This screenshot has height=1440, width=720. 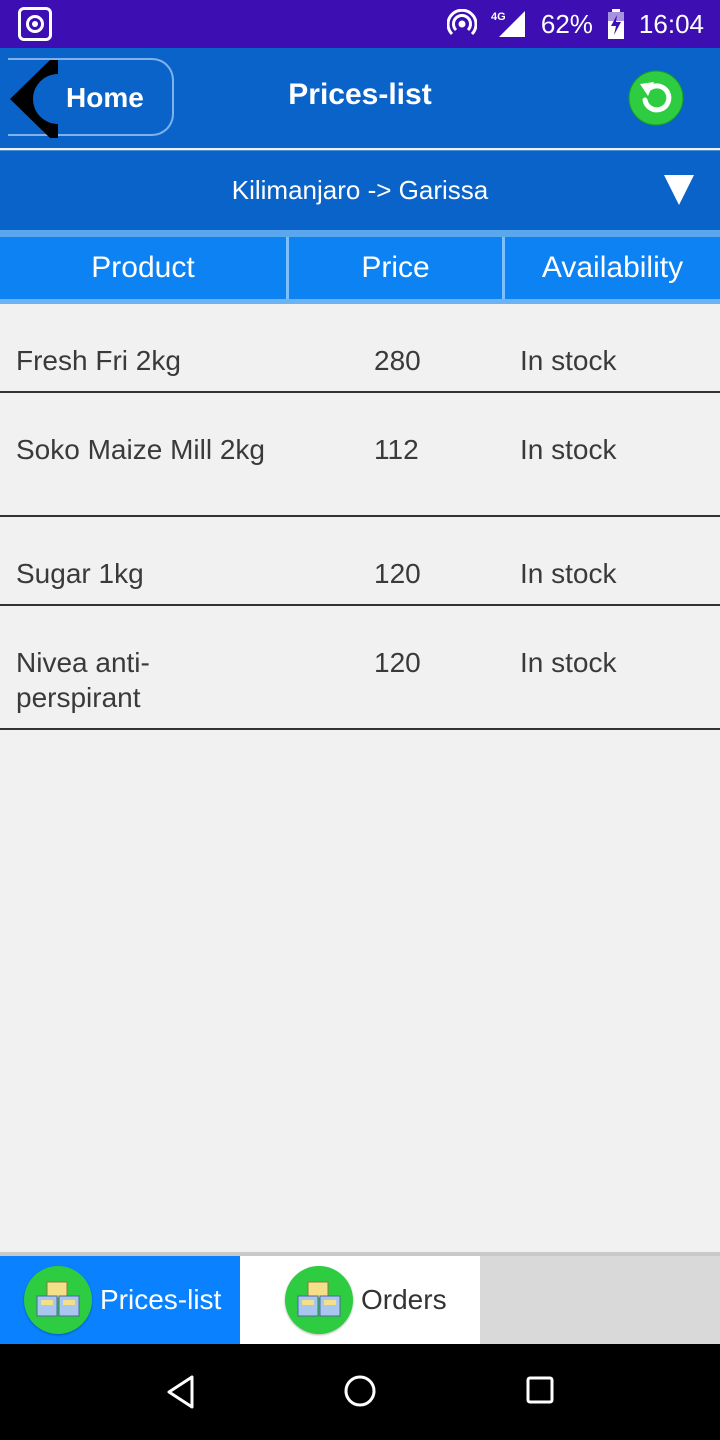 I want to click on product-name: Sugar 1kg, so click(x=80, y=573).